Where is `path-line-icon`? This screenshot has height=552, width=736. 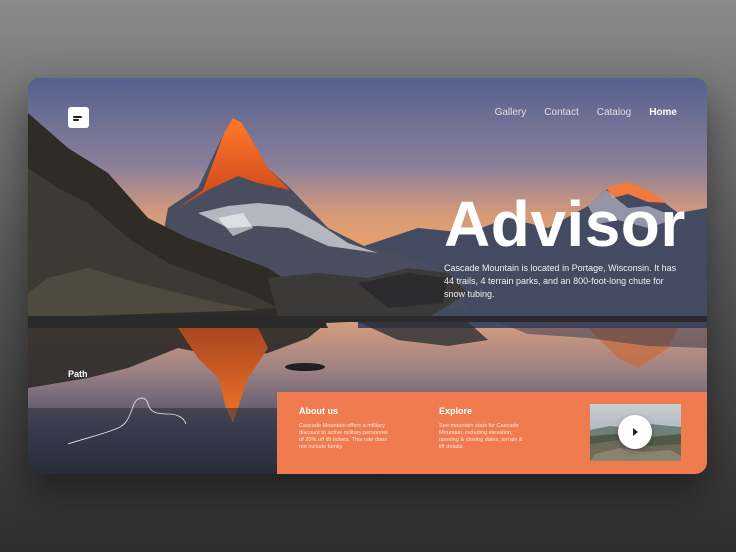 path-line-icon is located at coordinates (127, 421).